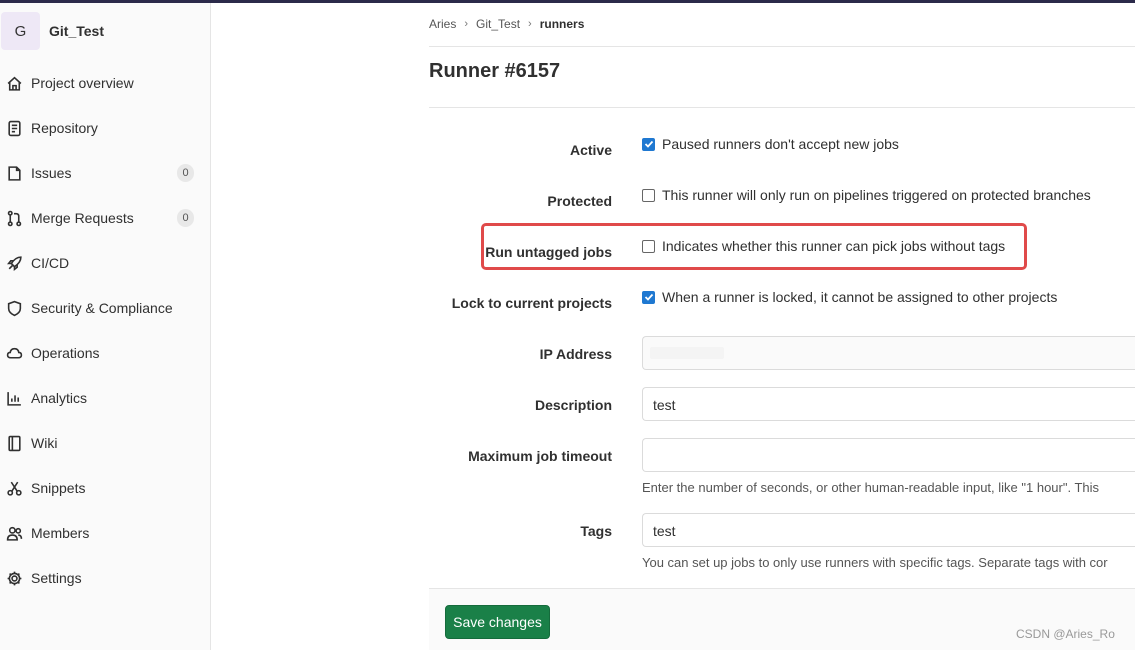 This screenshot has width=1135, height=650. Describe the element at coordinates (185, 173) in the screenshot. I see `issues-count-badge: 0` at that location.